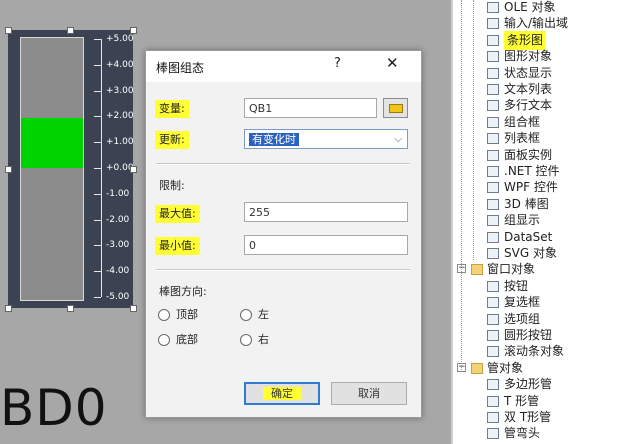 The width and height of the screenshot is (627, 444). What do you see at coordinates (522, 433) in the screenshot?
I see `tree-item-label: 管弯头` at bounding box center [522, 433].